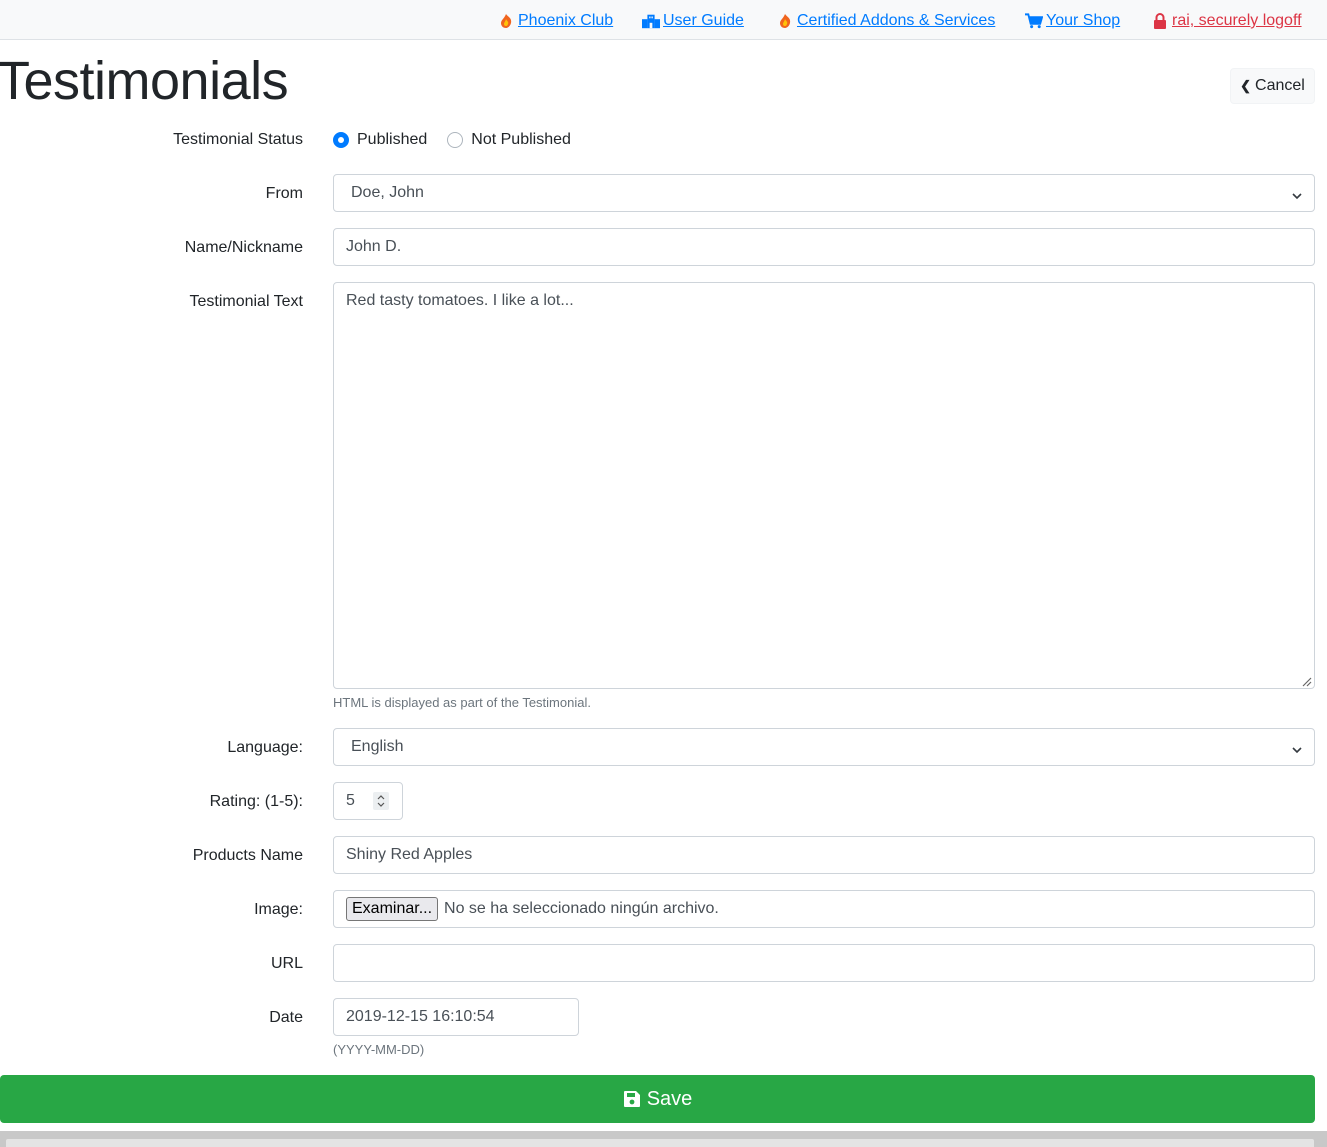 This screenshot has width=1327, height=1147. Describe the element at coordinates (455, 140) in the screenshot. I see `radio-not-published-indicator` at that location.